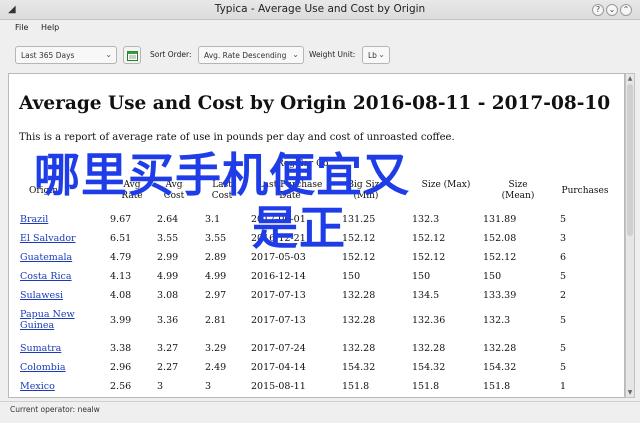 The width and height of the screenshot is (640, 423). Describe the element at coordinates (216, 348) in the screenshot. I see `table-cell: 3.29` at that location.